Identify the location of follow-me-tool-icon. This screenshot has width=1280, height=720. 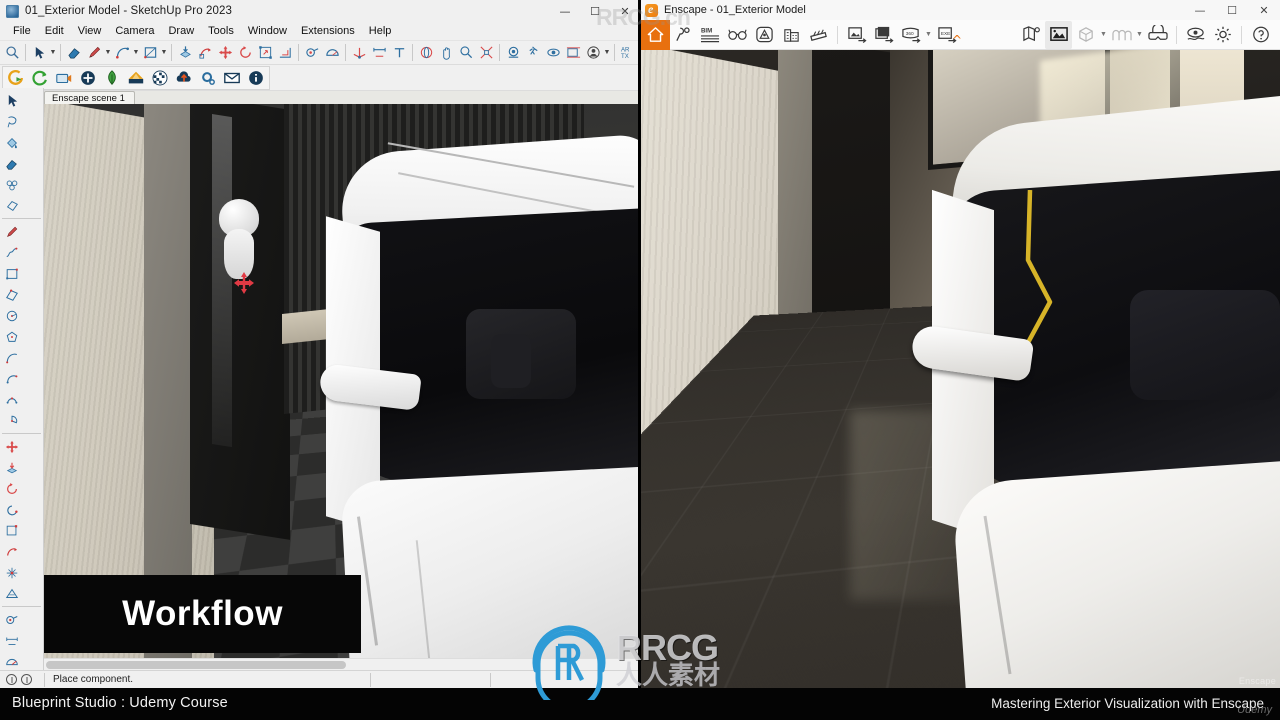
(12, 509).